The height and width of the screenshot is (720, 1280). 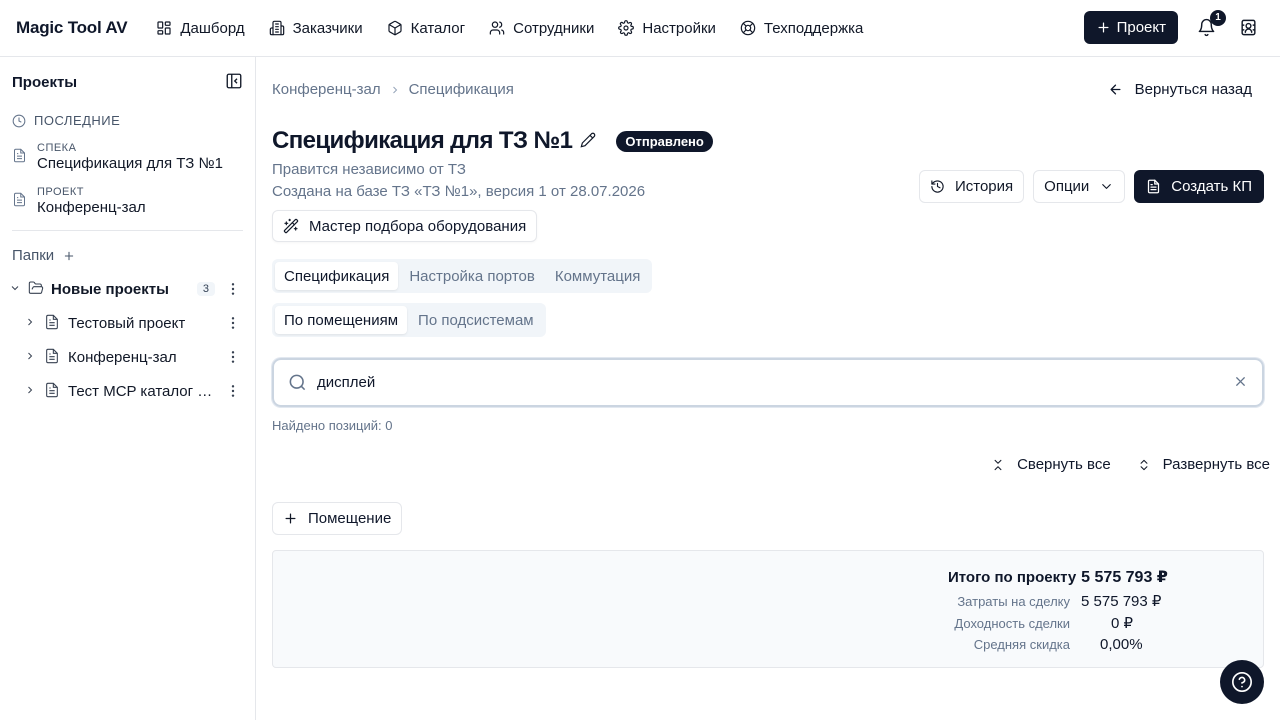 I want to click on gear-icon, so click(x=626, y=28).